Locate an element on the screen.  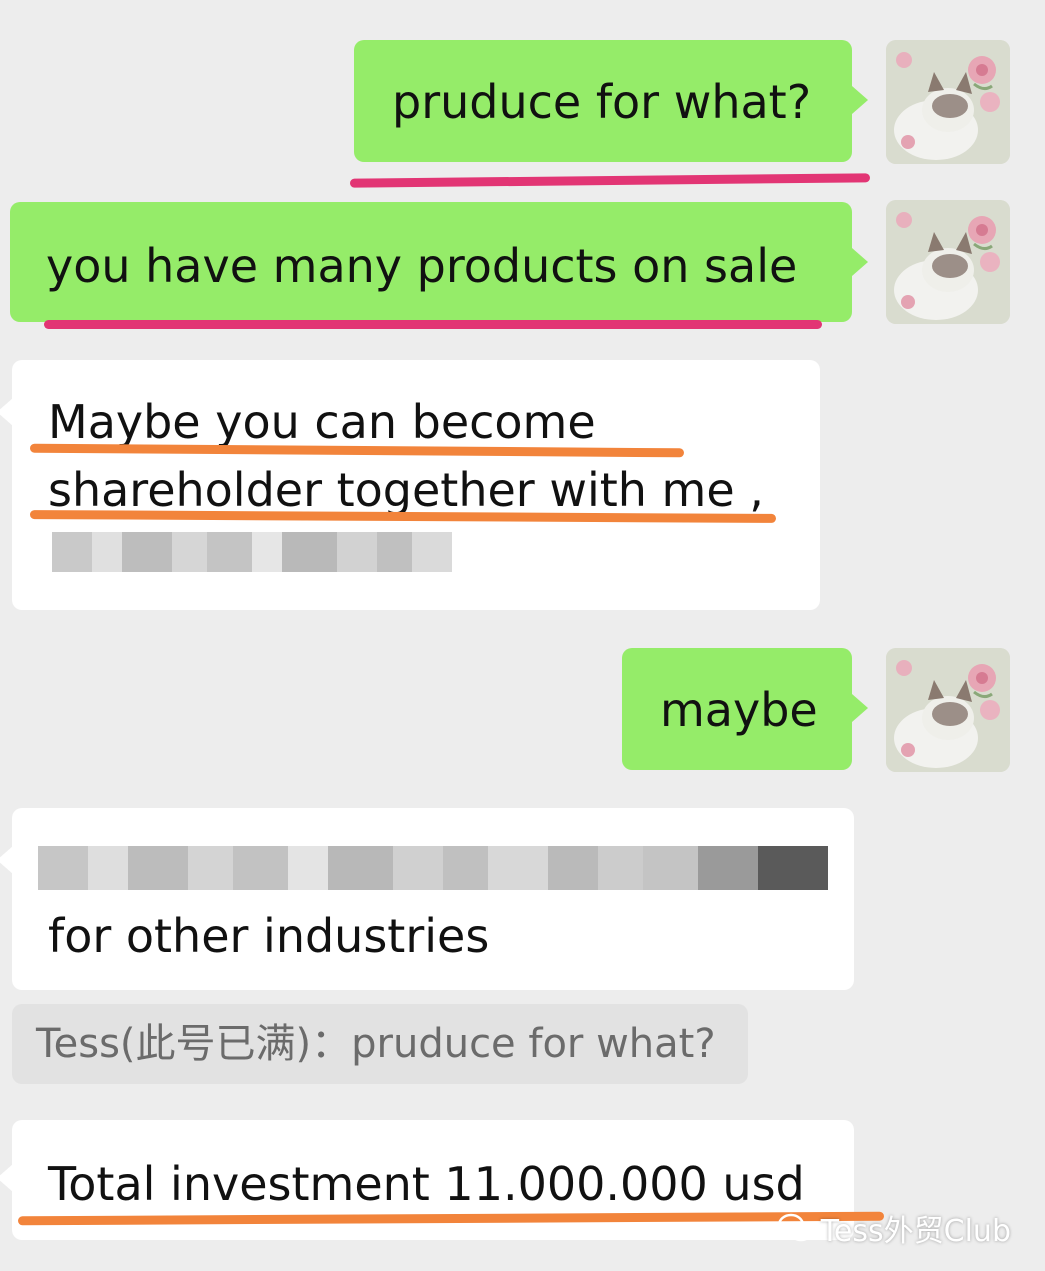
message-text: Total investment 11.000.000 usd is located at coordinates (426, 1184).